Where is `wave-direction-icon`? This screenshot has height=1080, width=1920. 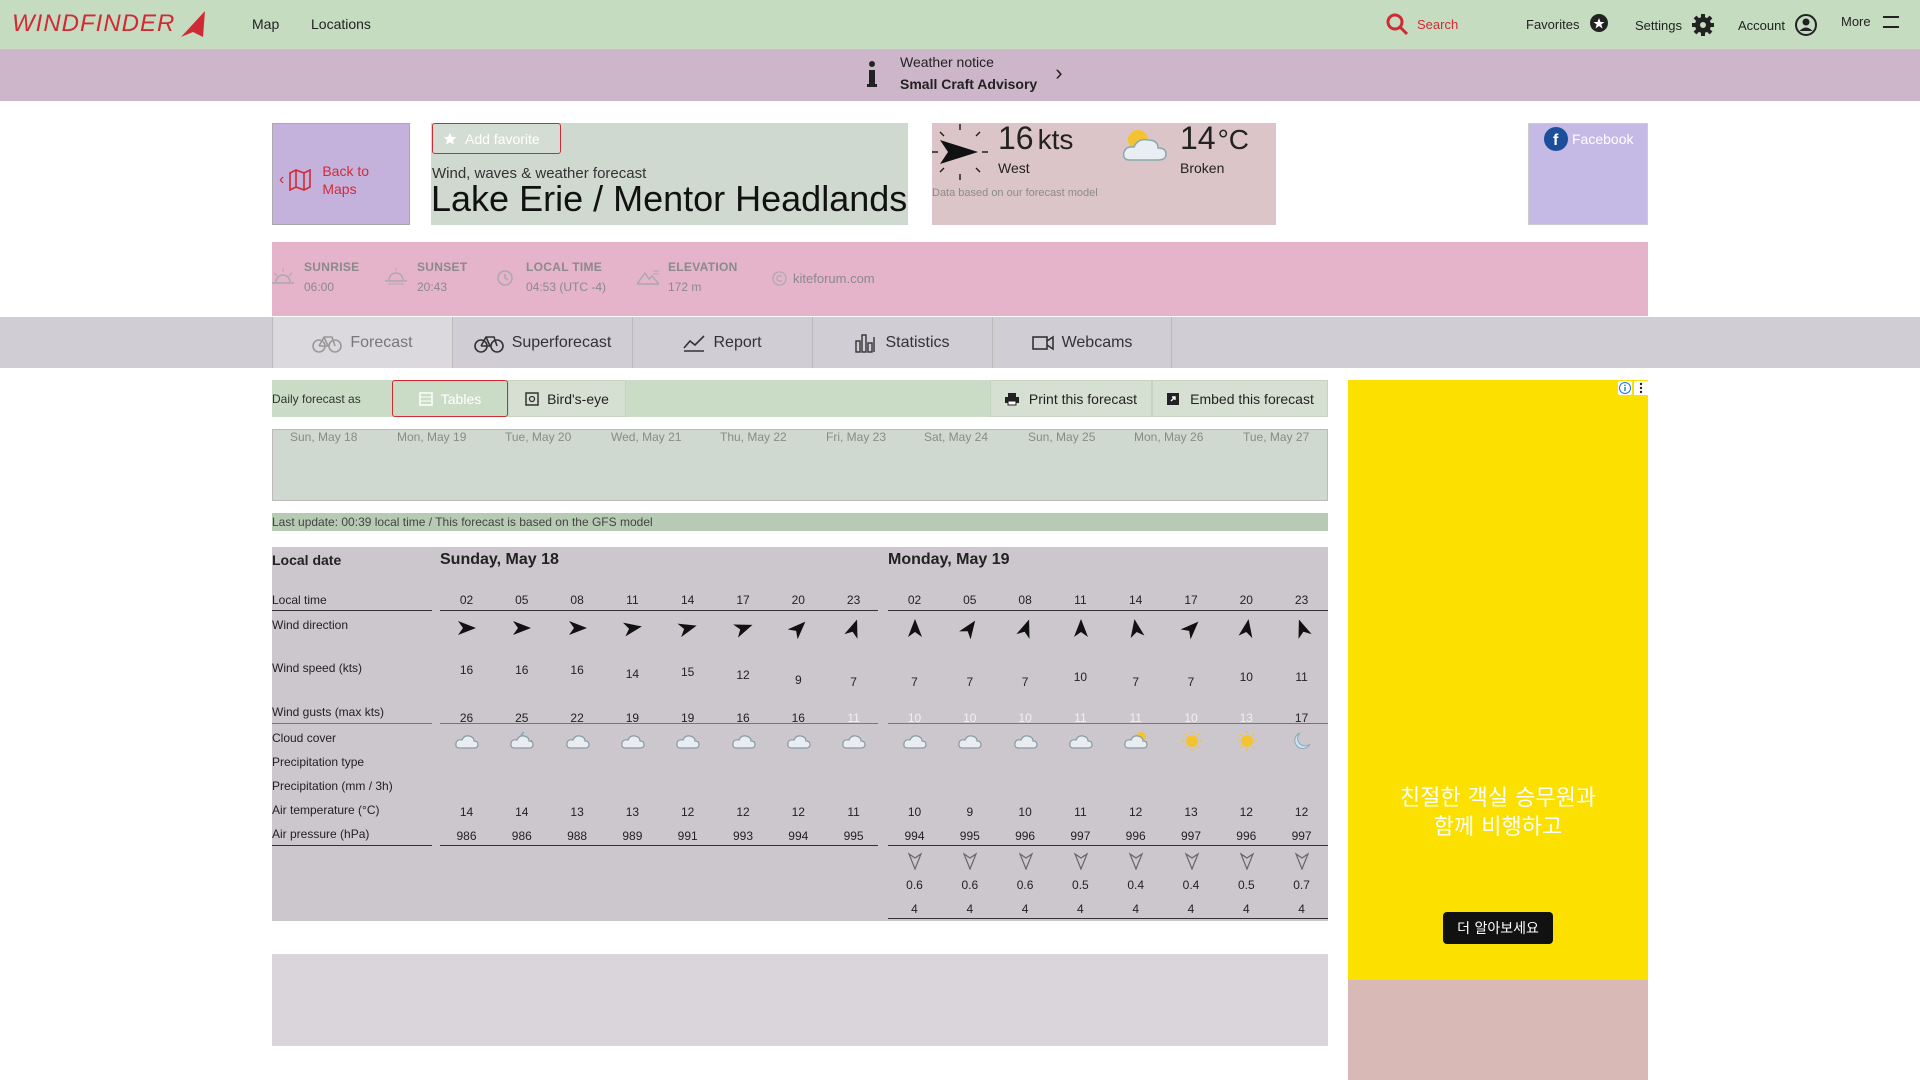
wave-direction-icon is located at coordinates (915, 861).